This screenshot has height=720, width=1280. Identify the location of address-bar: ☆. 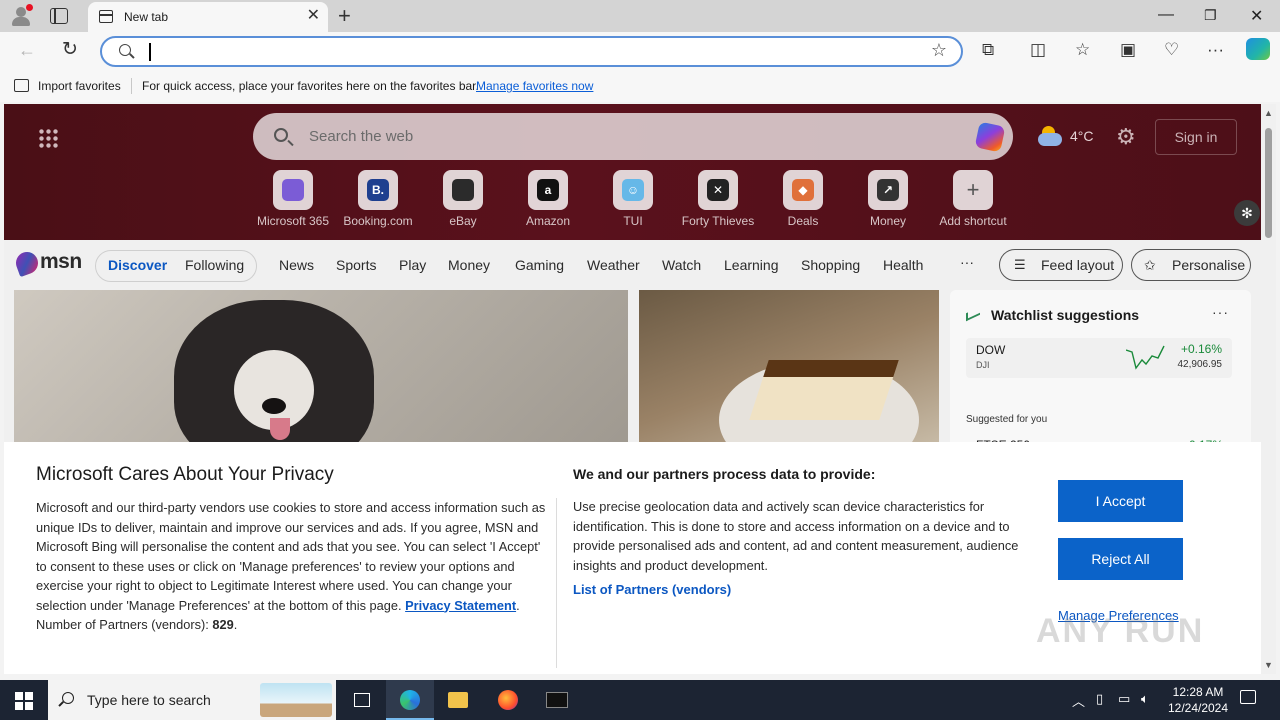
(531, 51).